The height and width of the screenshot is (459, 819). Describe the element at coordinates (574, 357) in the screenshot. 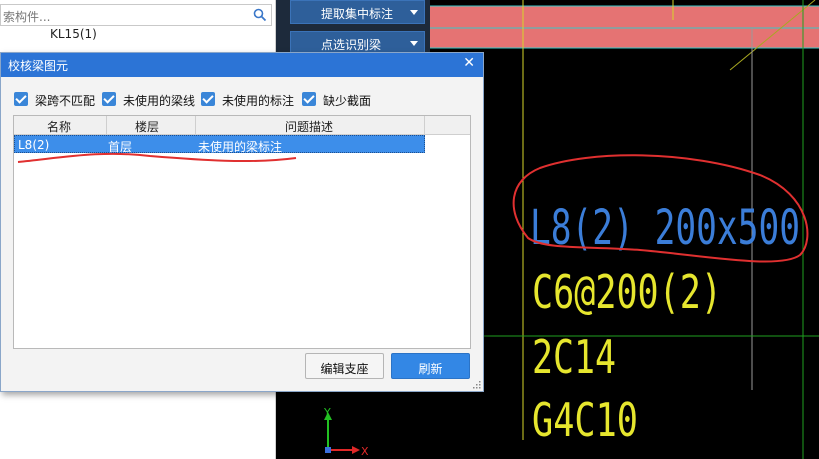

I see `beam-annotation-line-3: 2C14` at that location.